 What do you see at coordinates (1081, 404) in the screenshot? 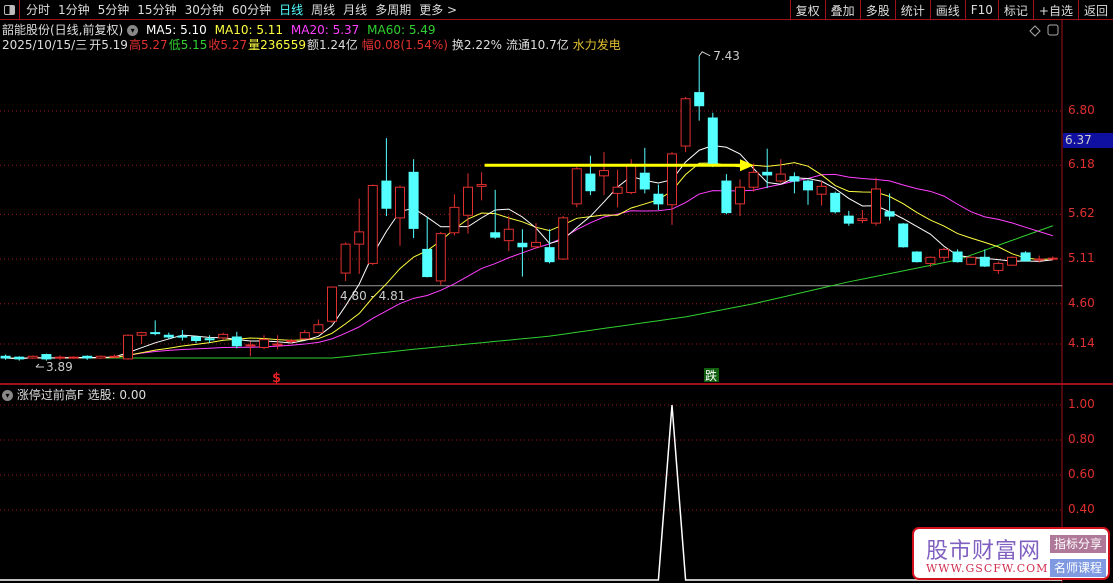
I see `indicator-axis-label: 1.00` at bounding box center [1081, 404].